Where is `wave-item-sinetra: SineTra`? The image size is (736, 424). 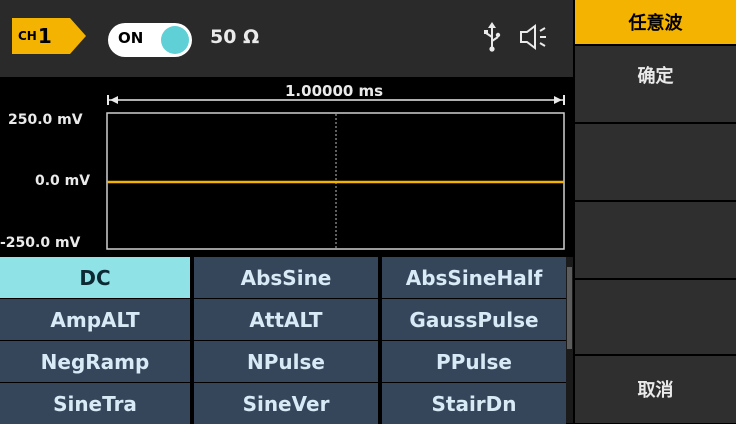 wave-item-sinetra: SineTra is located at coordinates (95, 403).